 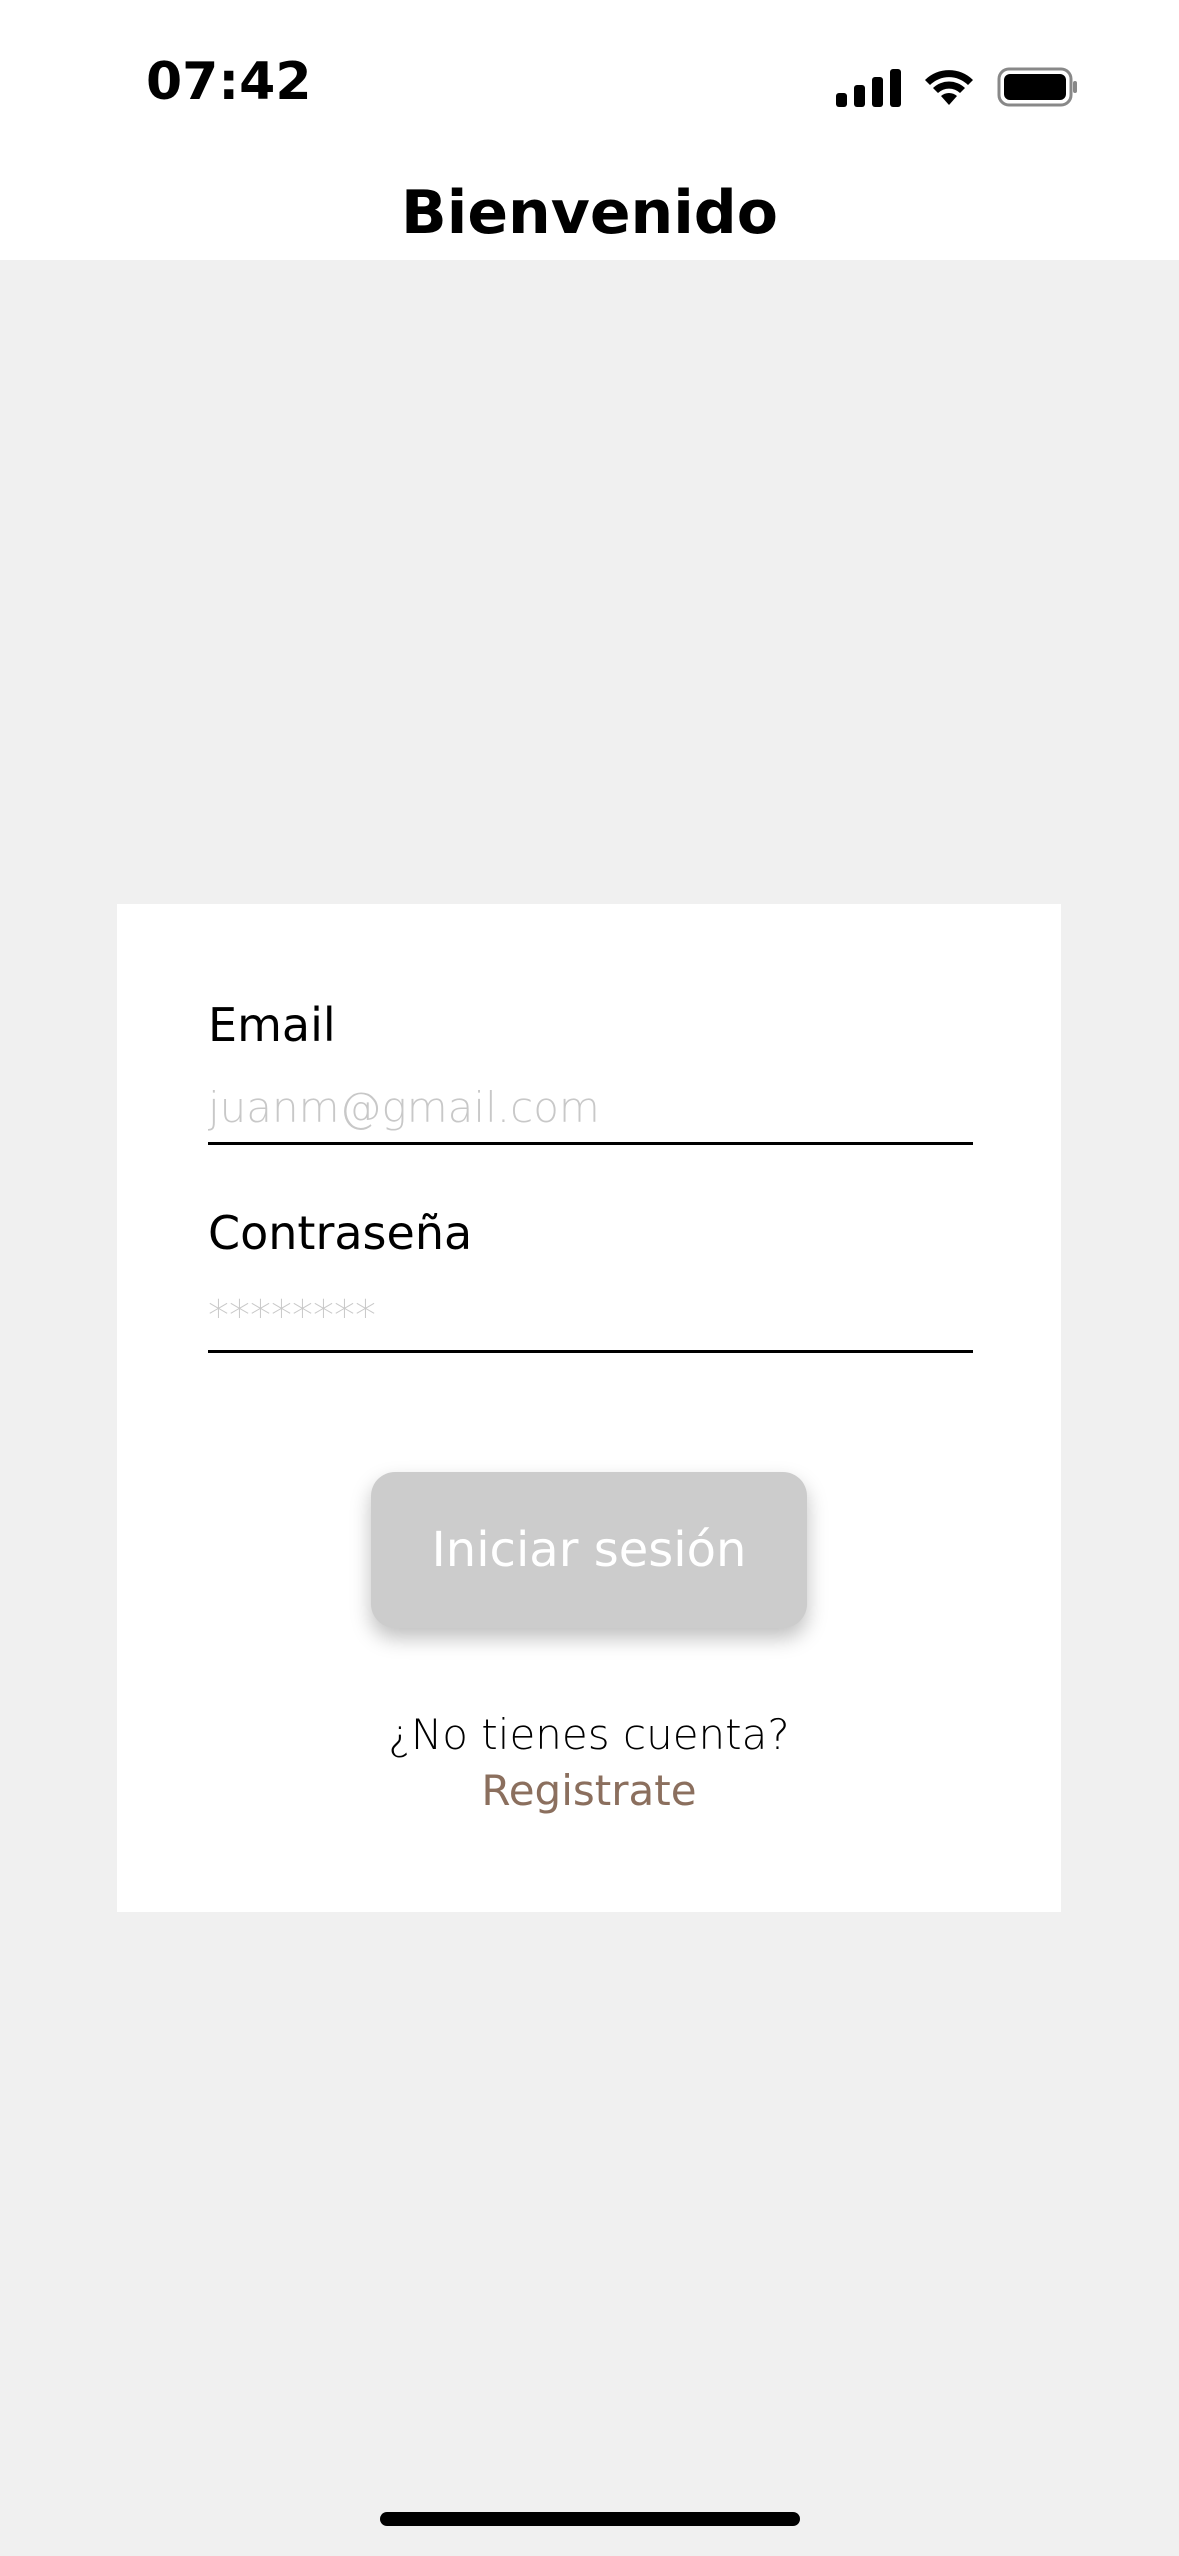 What do you see at coordinates (589, 1790) in the screenshot?
I see `register-link: Registrate` at bounding box center [589, 1790].